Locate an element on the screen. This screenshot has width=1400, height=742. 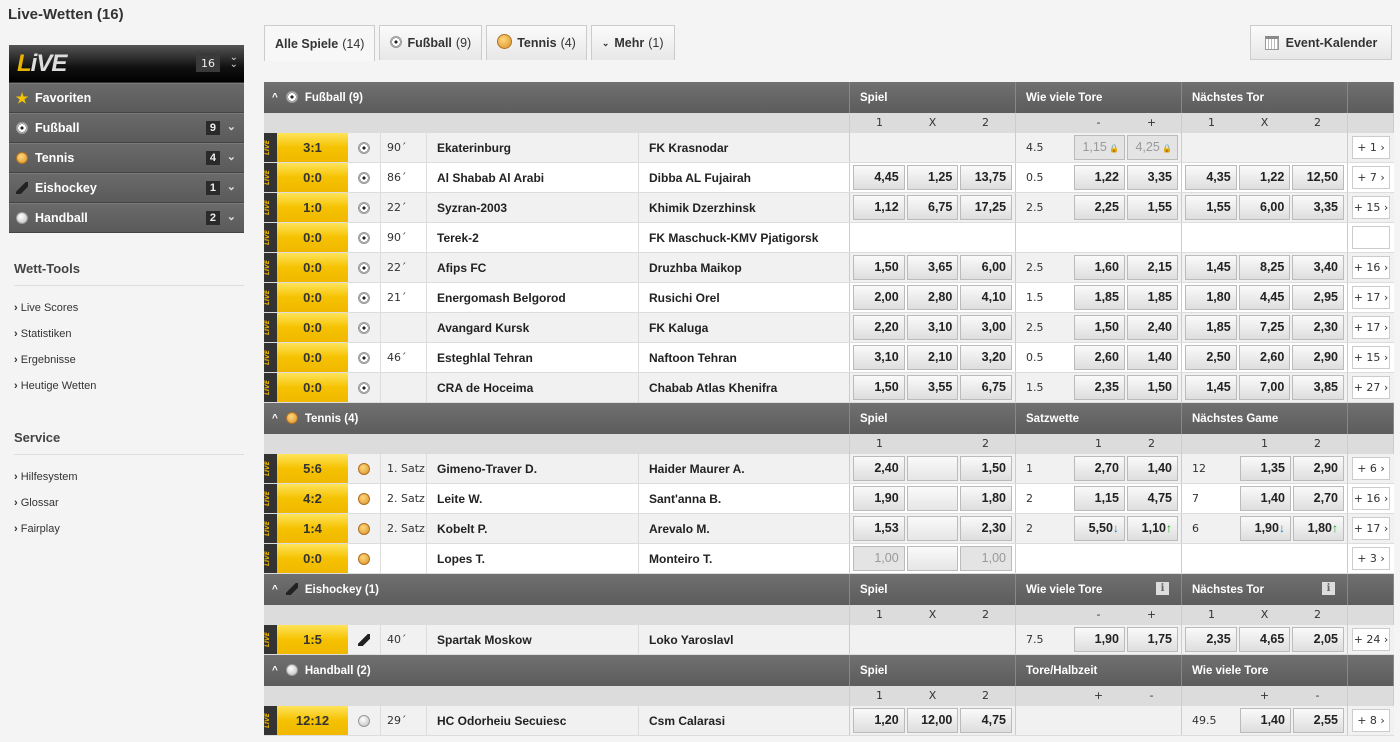
away-team: FK Maschuck-KMV Pjatigorsk is located at coordinates (744, 237).